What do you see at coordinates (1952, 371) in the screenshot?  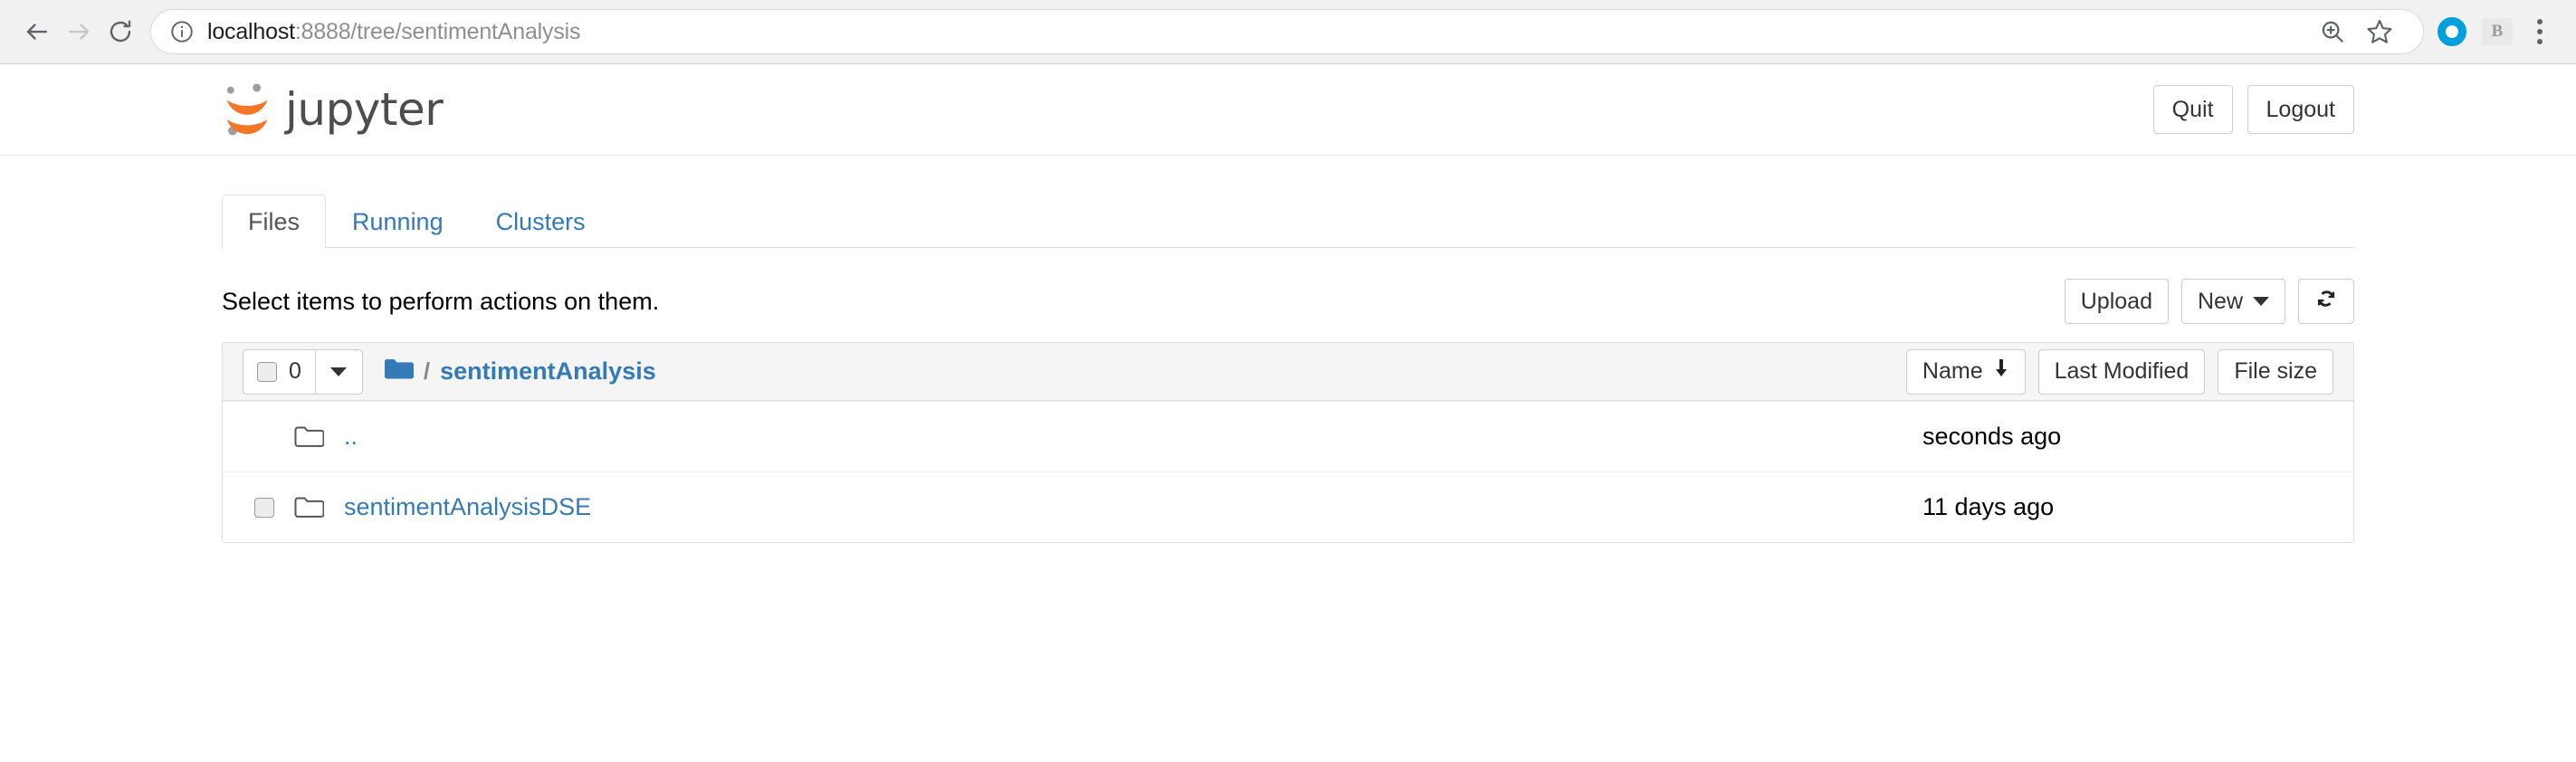 I see `sort-name-label: Name` at bounding box center [1952, 371].